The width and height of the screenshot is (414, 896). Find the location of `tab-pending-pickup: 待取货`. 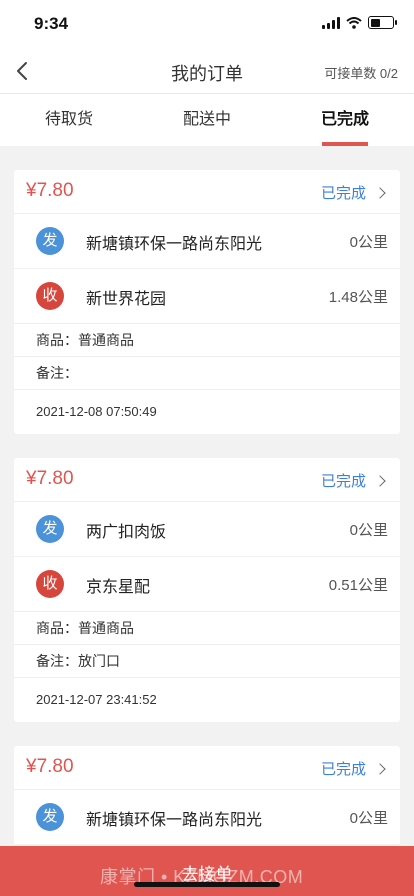

tab-pending-pickup: 待取货 is located at coordinates (69, 120).